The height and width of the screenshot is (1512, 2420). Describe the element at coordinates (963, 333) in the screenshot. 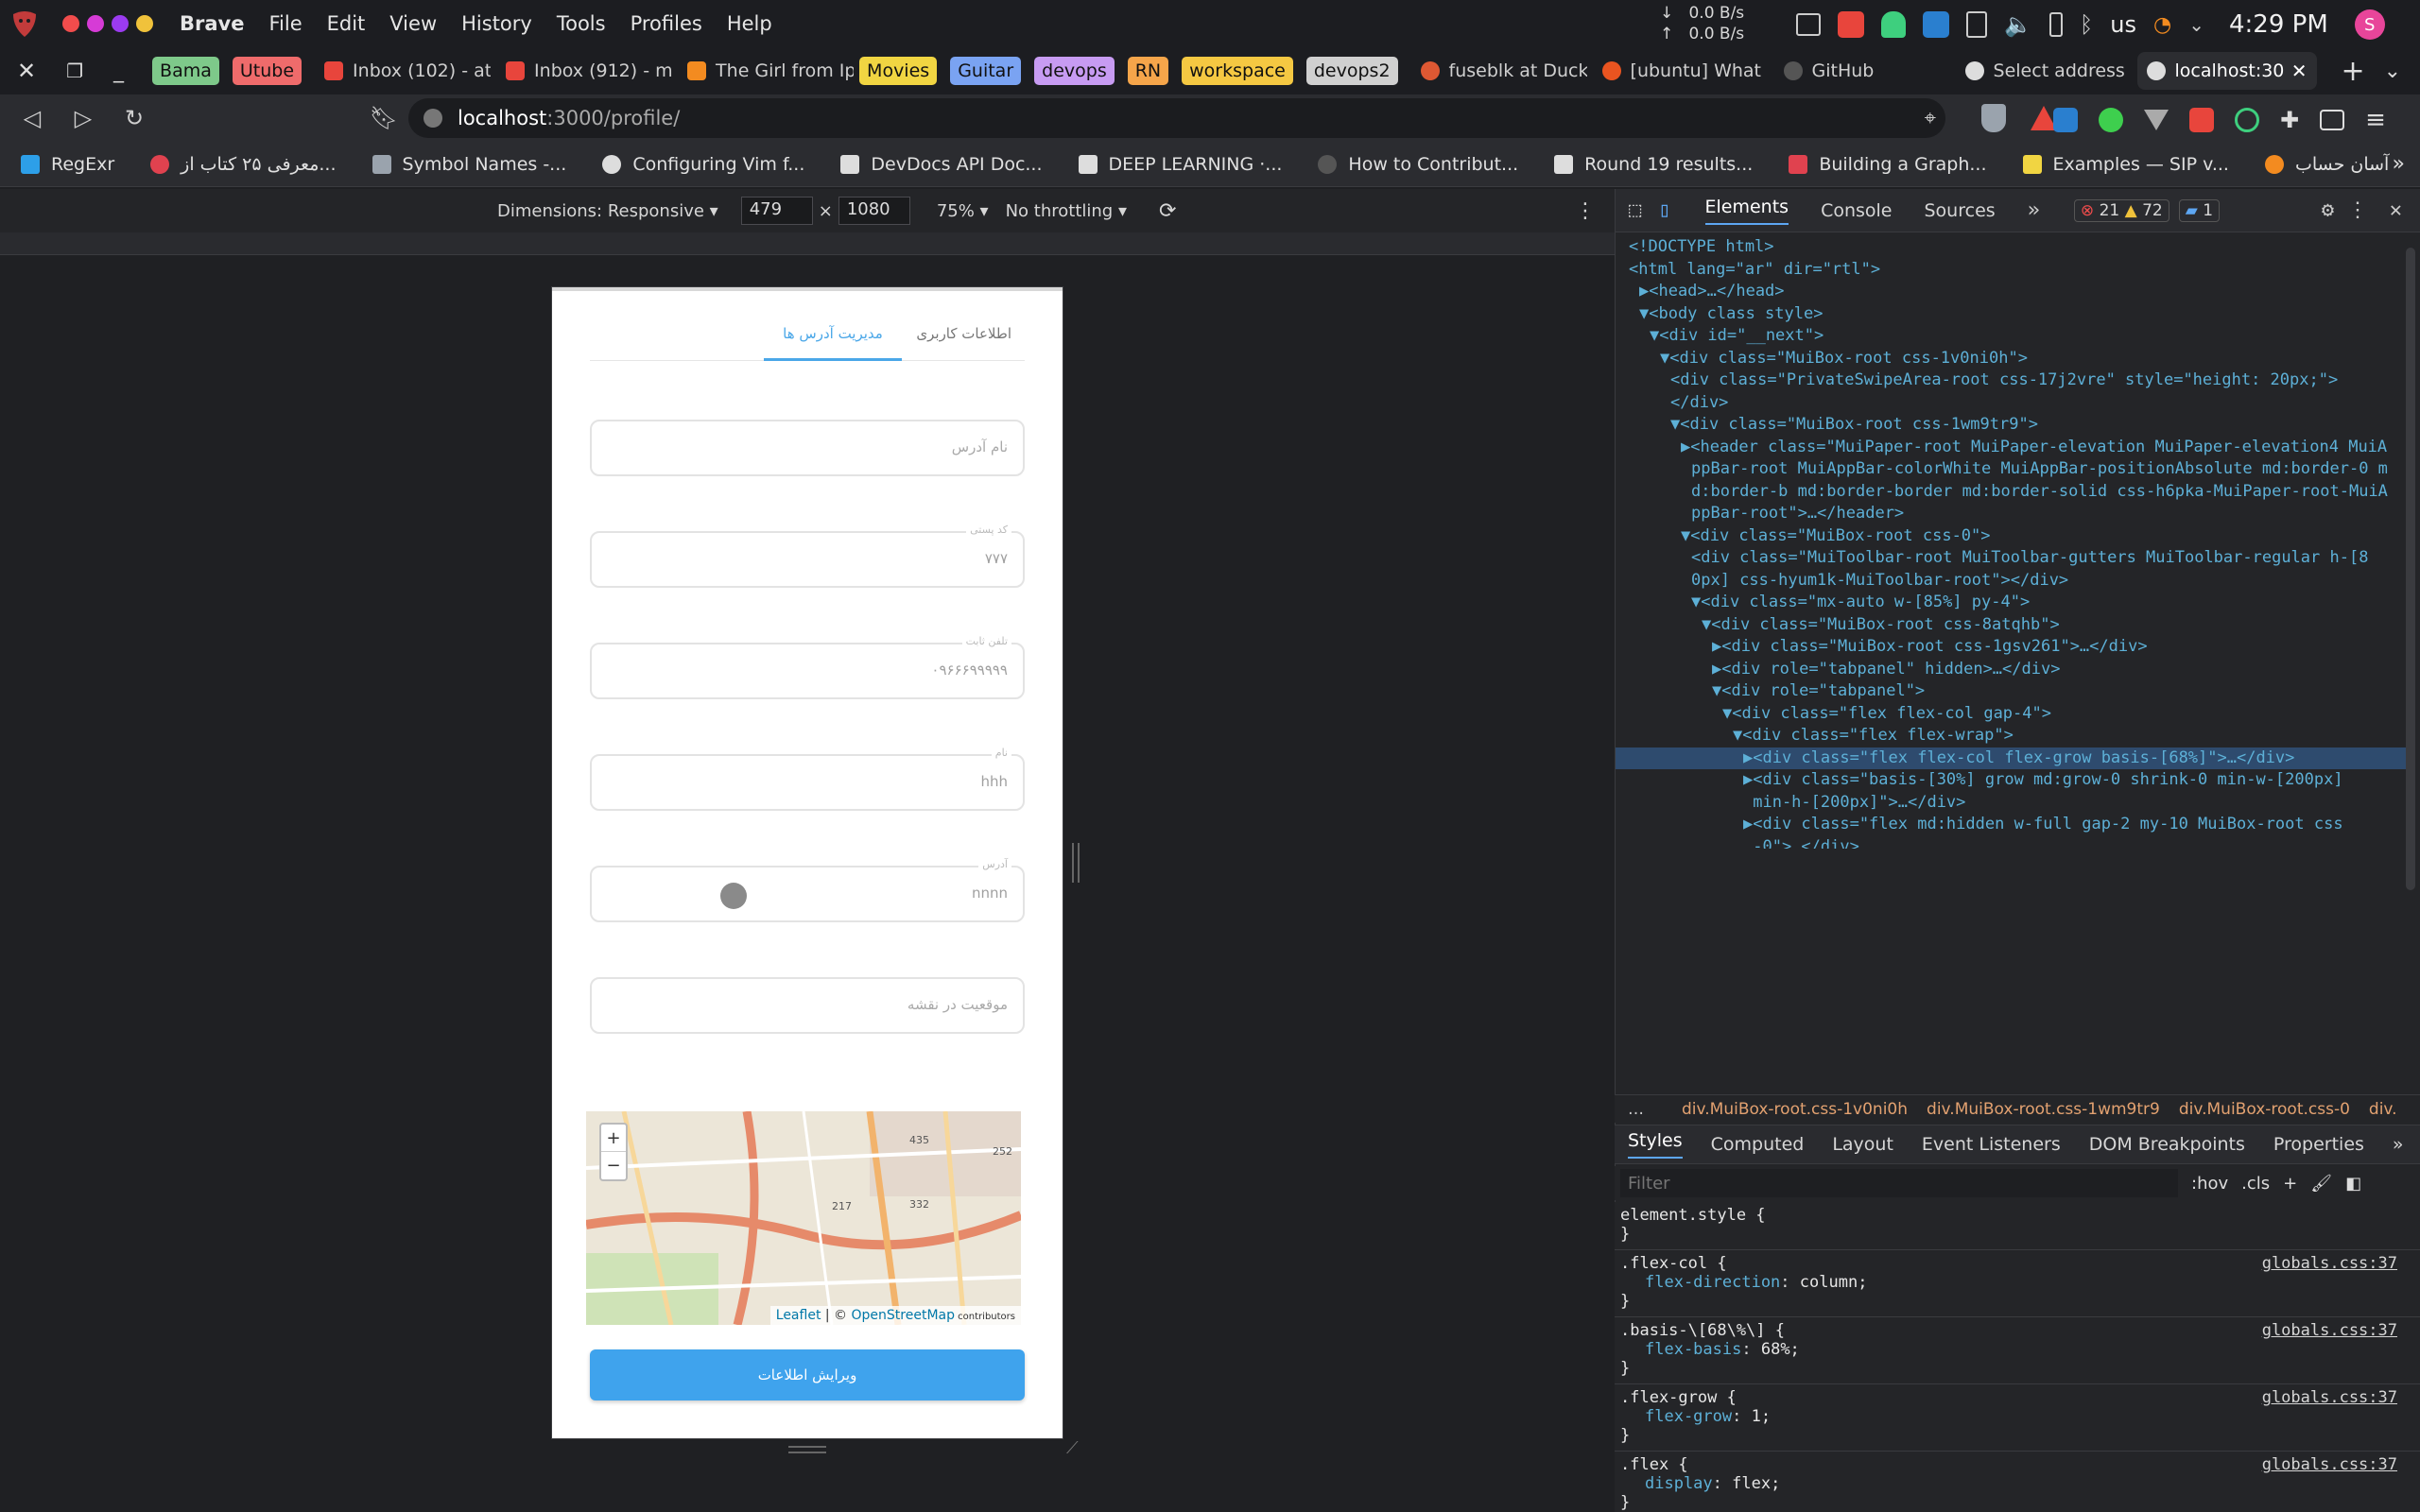

I see `tab-user-info: اطلاعات کاربری` at that location.